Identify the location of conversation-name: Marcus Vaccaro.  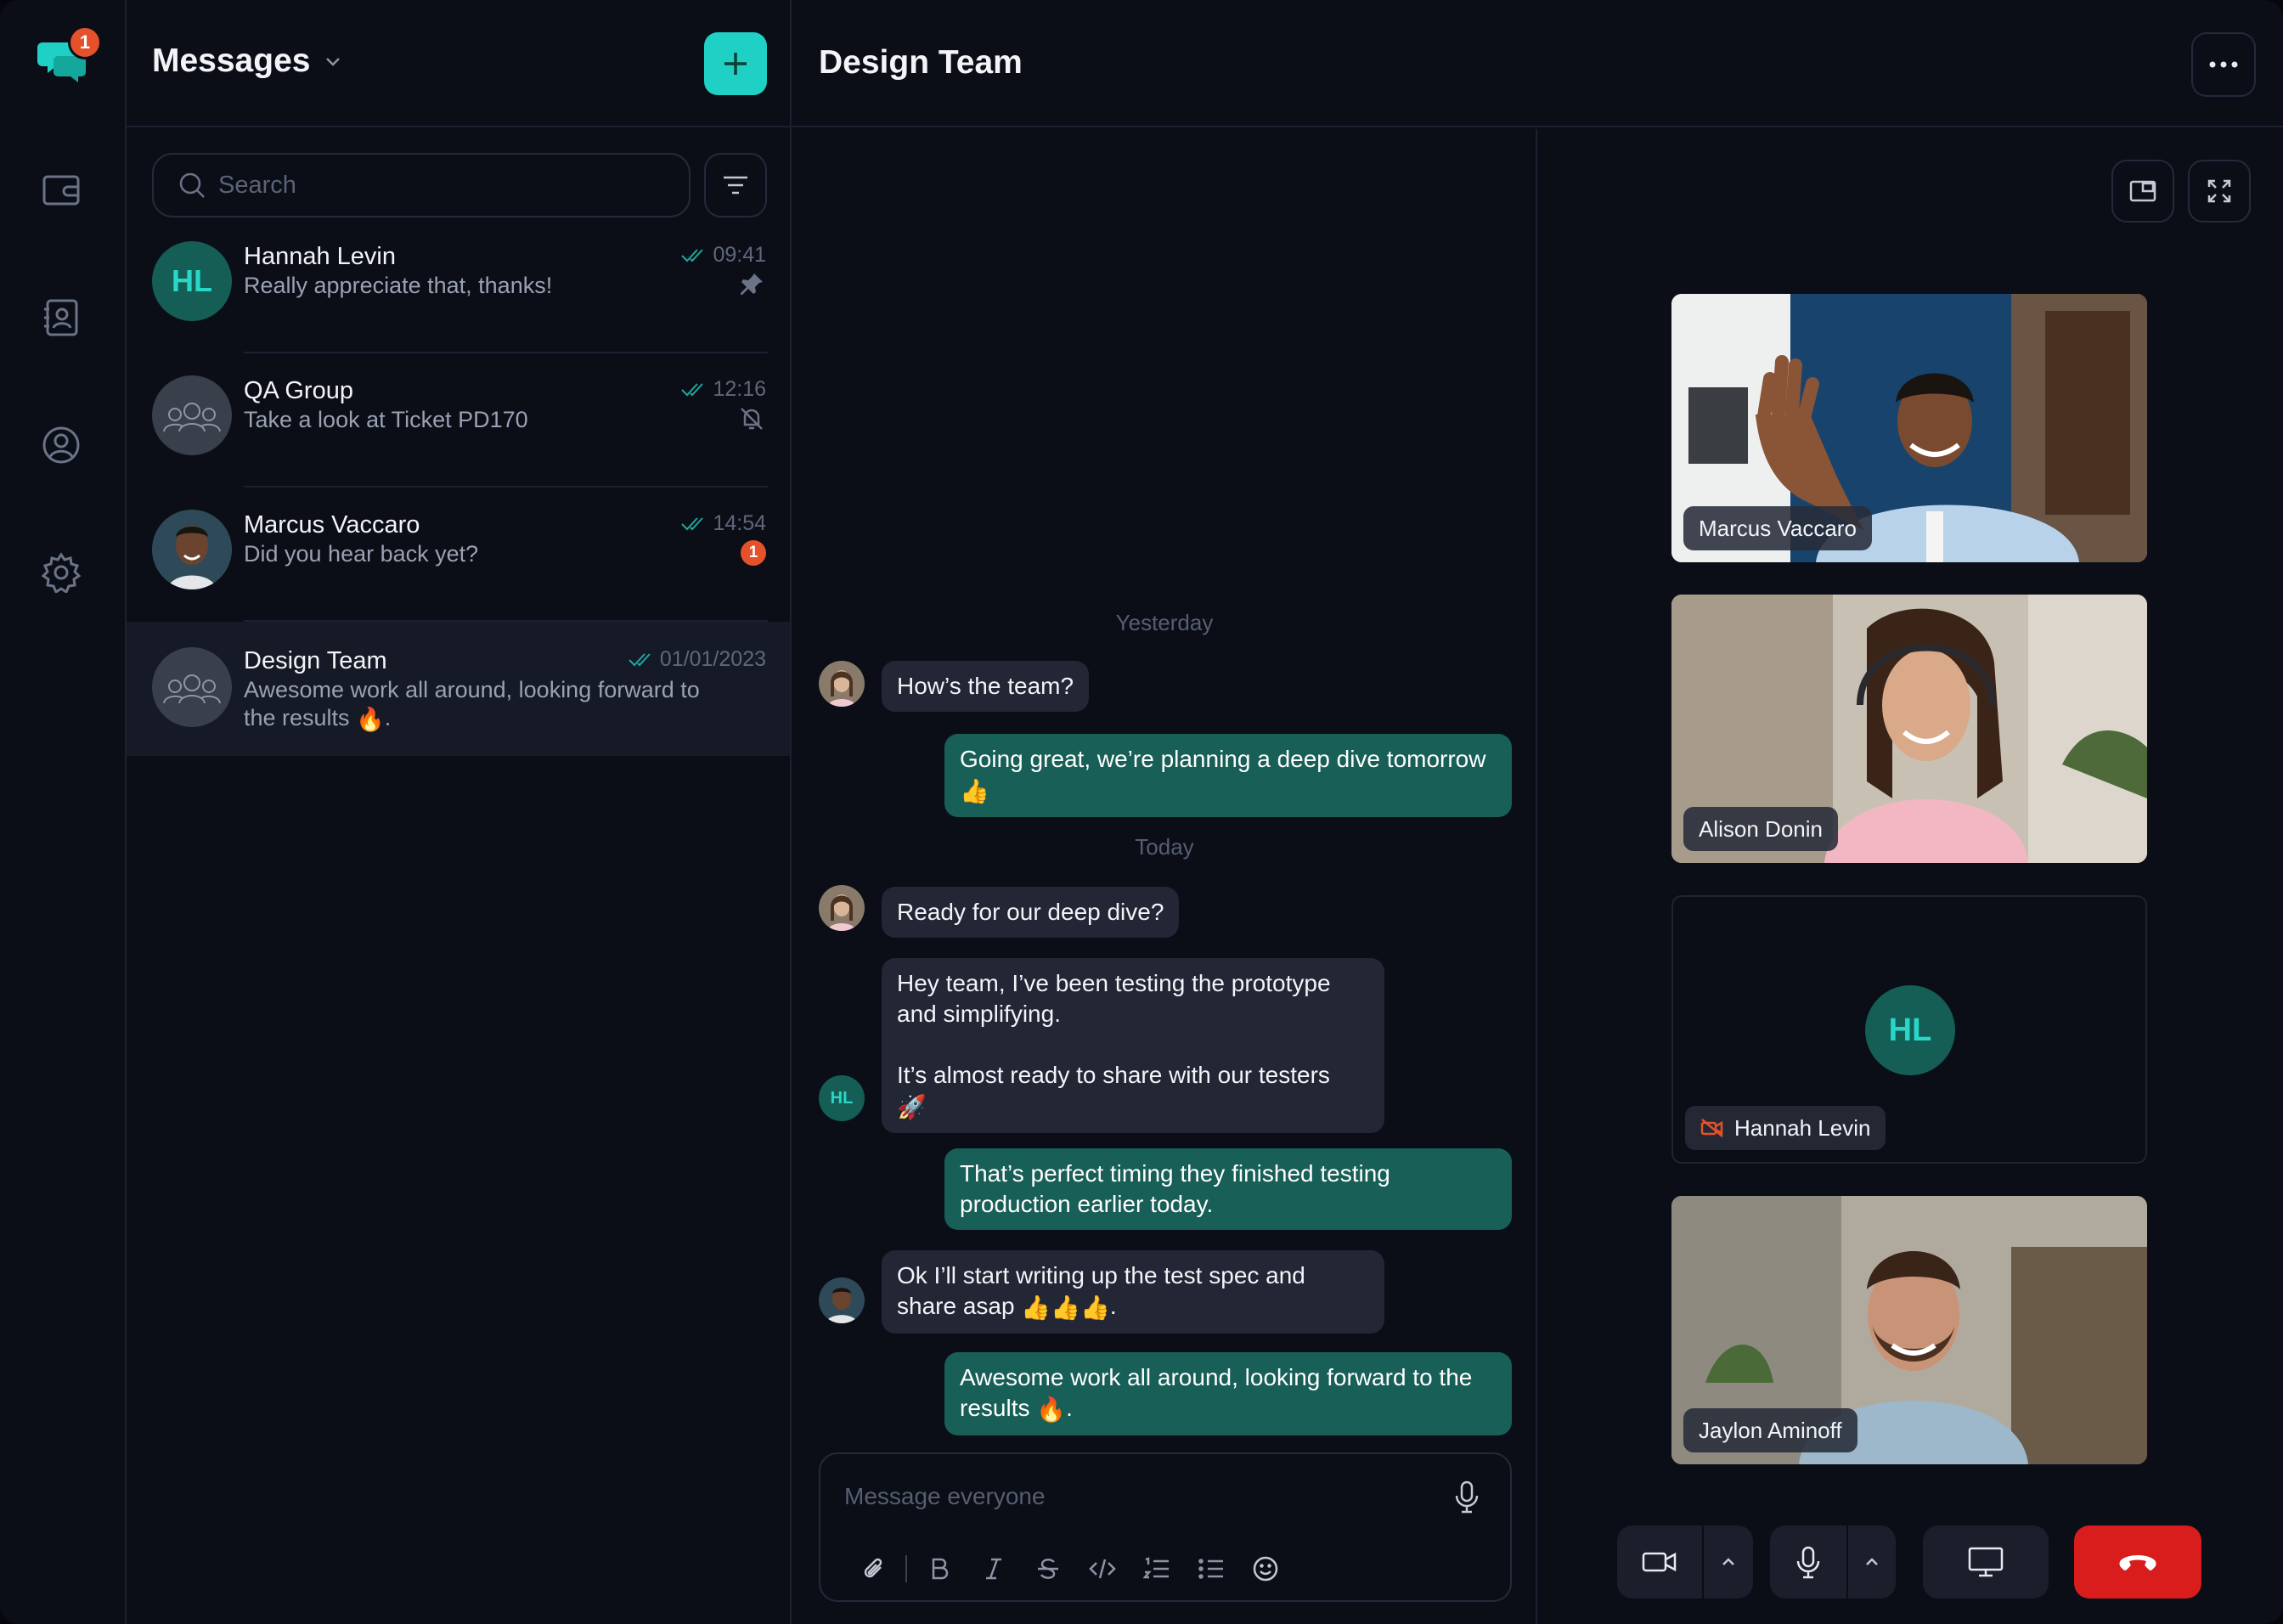
(332, 525).